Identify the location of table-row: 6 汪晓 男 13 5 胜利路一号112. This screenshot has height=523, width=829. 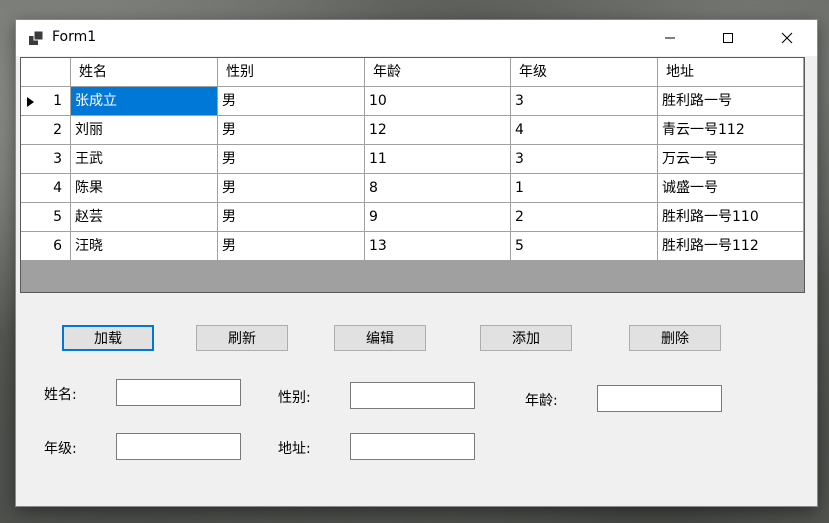
(412, 246).